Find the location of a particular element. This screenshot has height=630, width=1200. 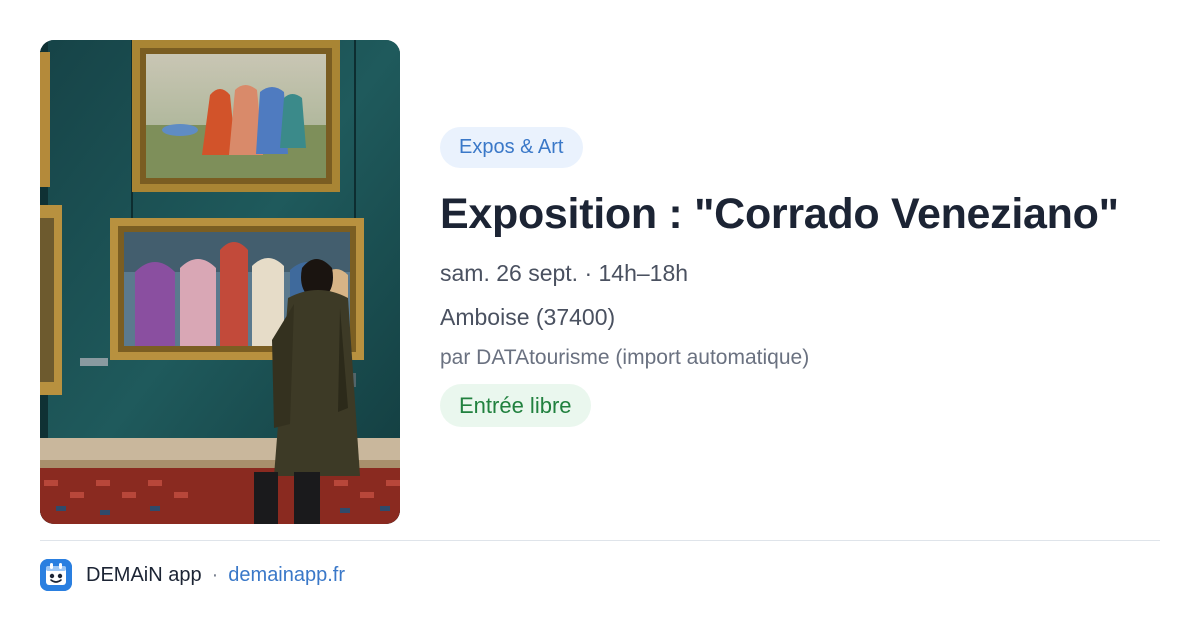

app-name: DEMAiN app is located at coordinates (144, 574).